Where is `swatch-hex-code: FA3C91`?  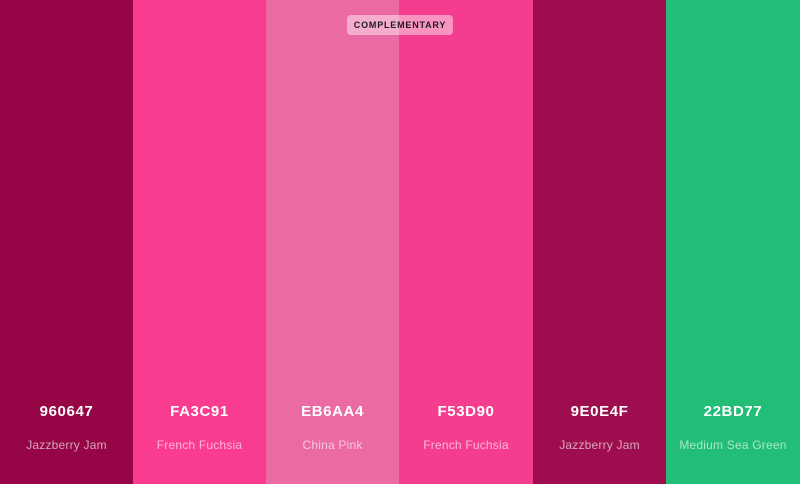
swatch-hex-code: FA3C91 is located at coordinates (199, 411).